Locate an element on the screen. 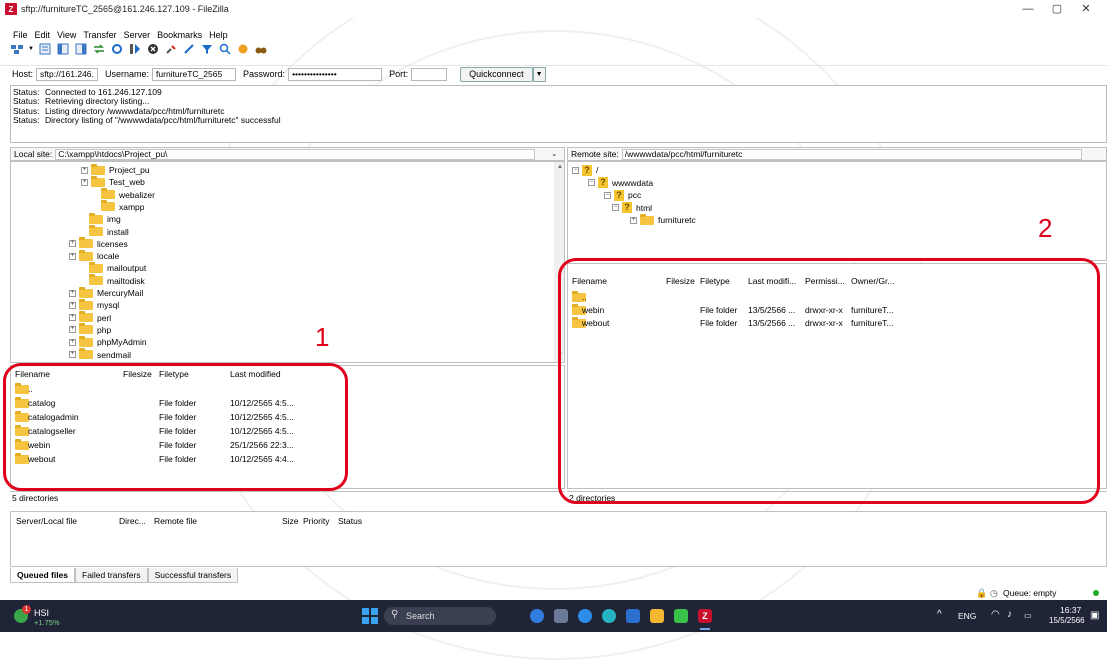 The image size is (1107, 660). remote-tree-node: + furnituretc is located at coordinates (663, 219).